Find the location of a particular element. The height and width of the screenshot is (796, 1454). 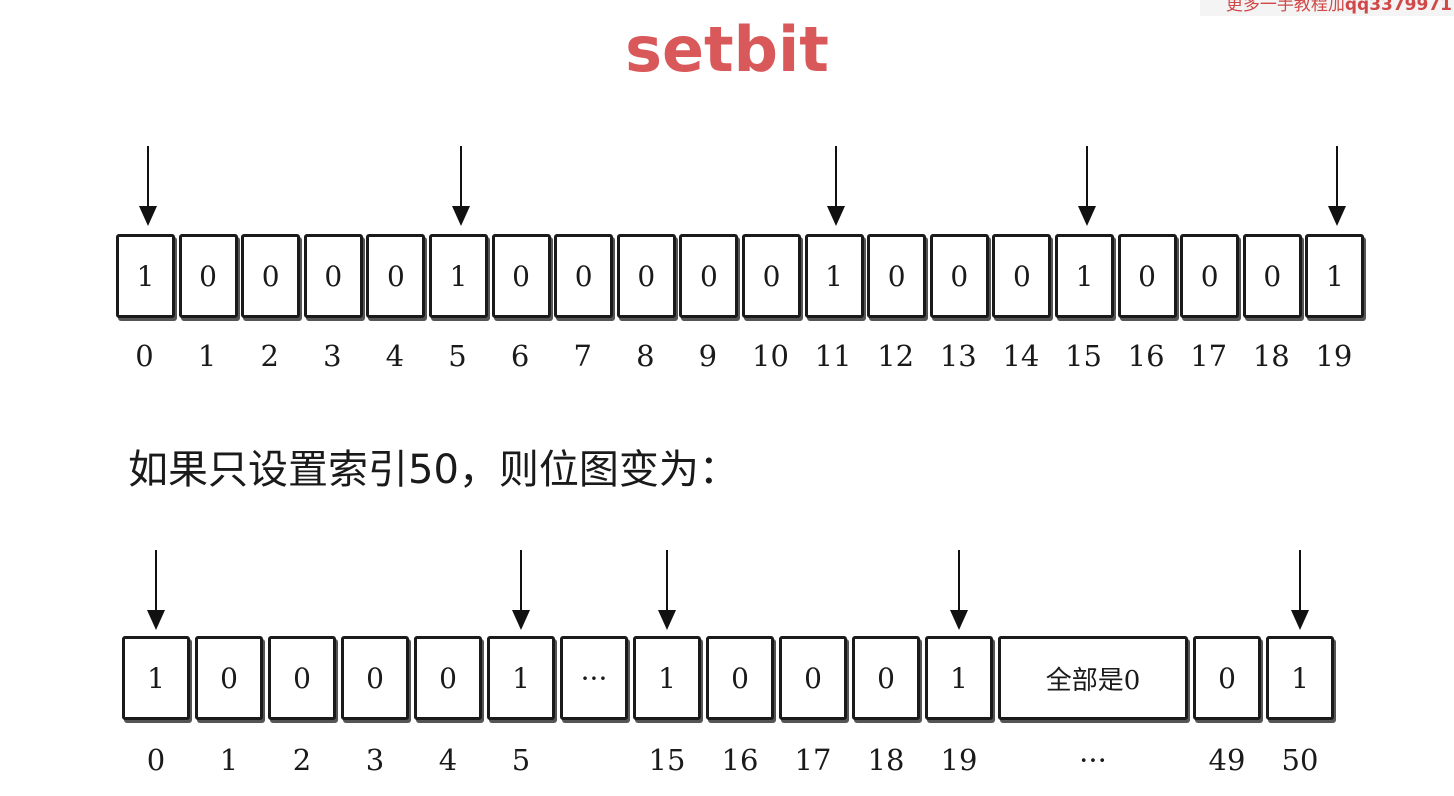

bit-index-label: 8 is located at coordinates (645, 356).